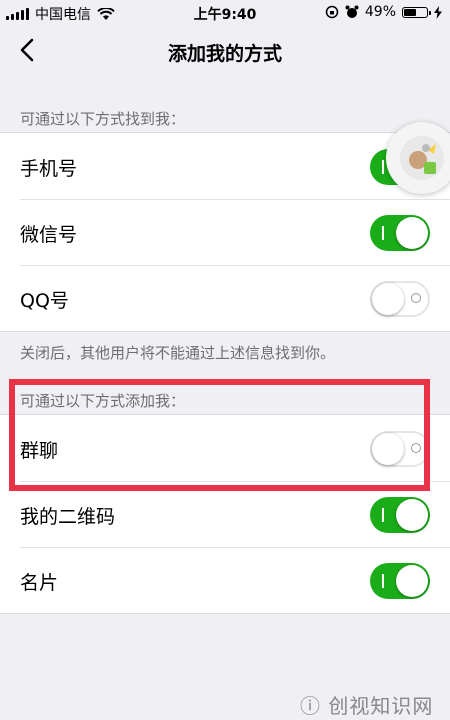 The width and height of the screenshot is (450, 720). Describe the element at coordinates (332, 12) in the screenshot. I see `orientation-lock-icon` at that location.